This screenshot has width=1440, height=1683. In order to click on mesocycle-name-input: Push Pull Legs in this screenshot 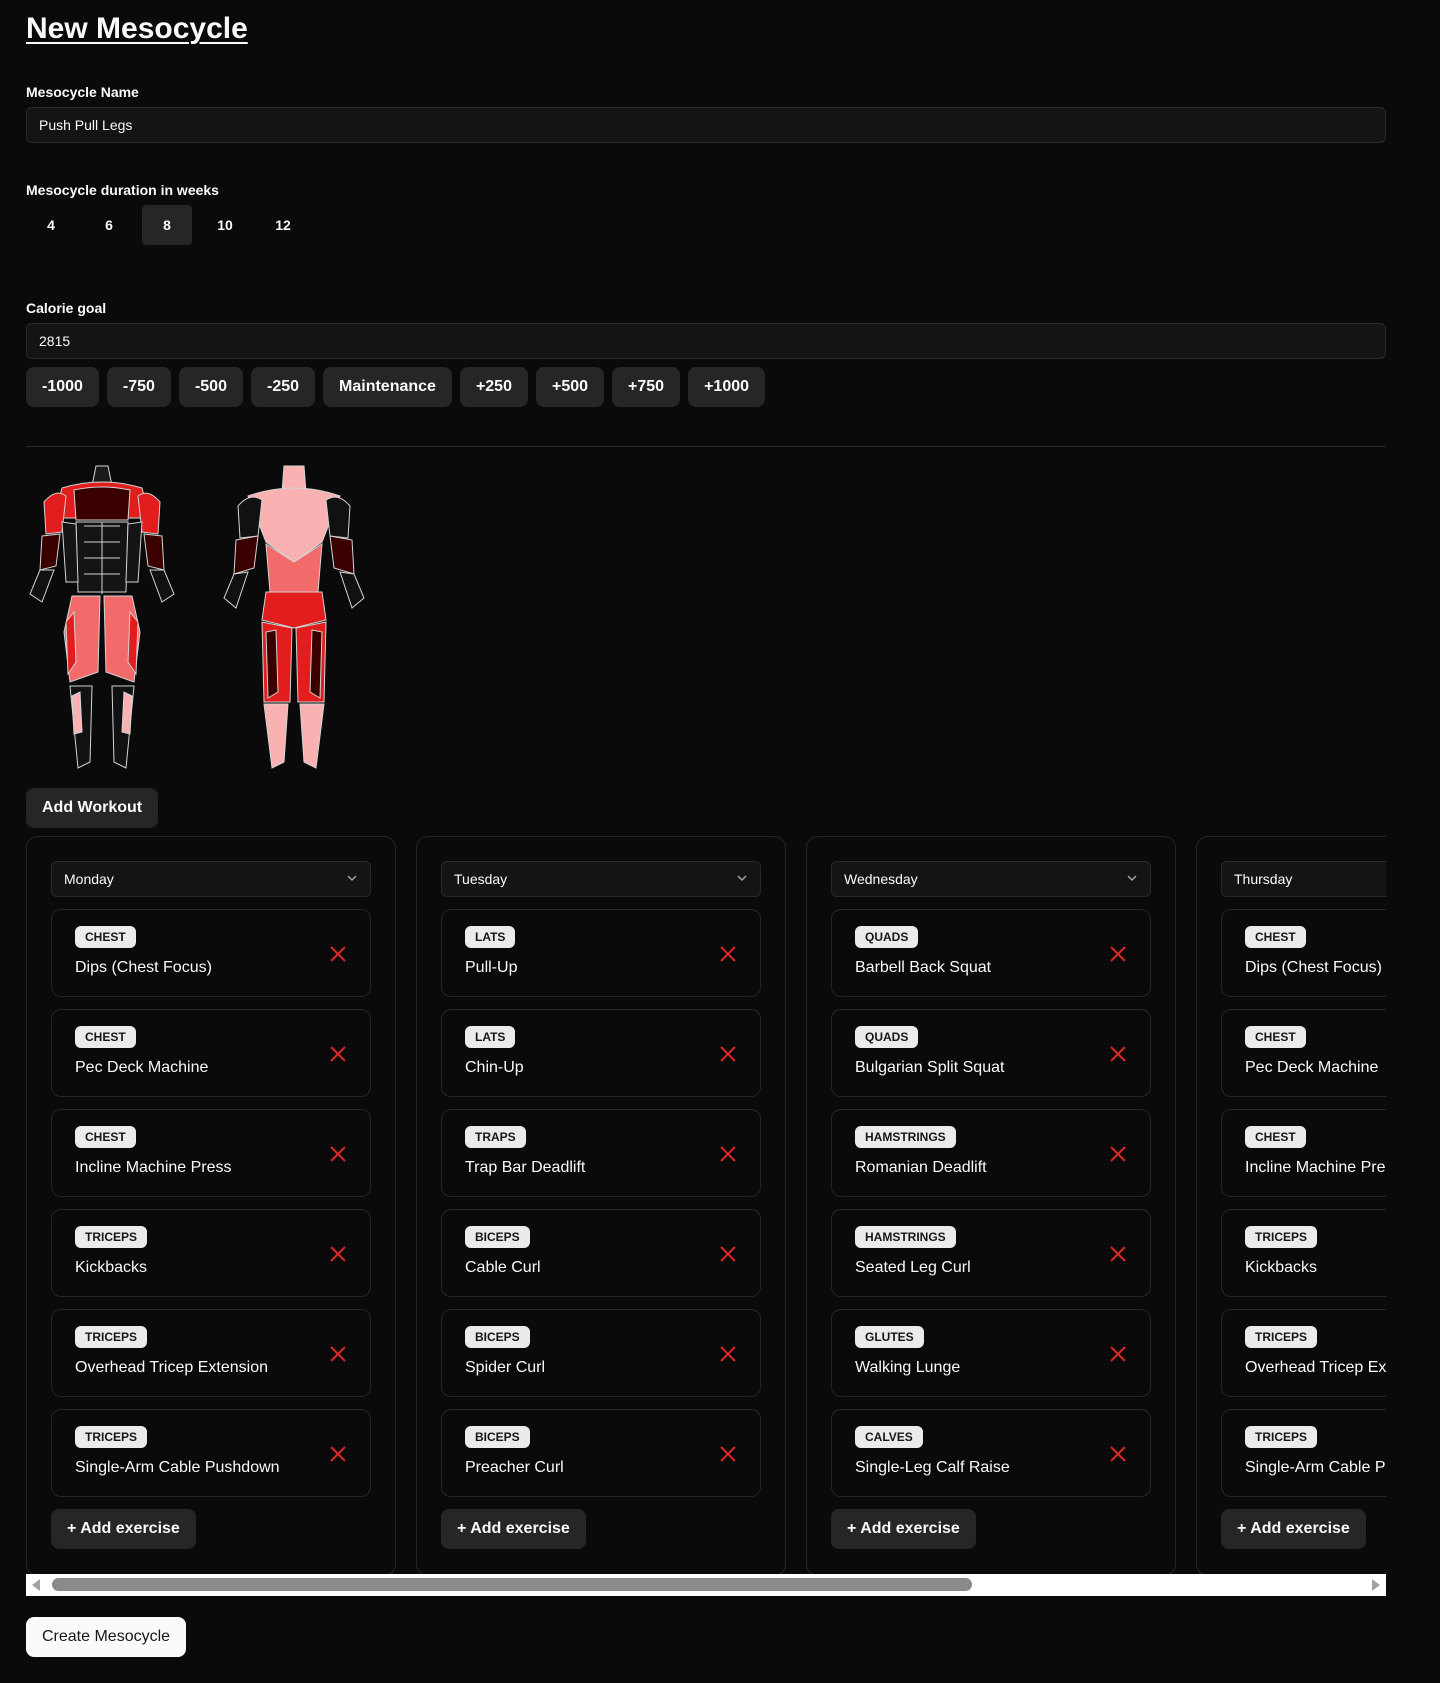, I will do `click(706, 125)`.